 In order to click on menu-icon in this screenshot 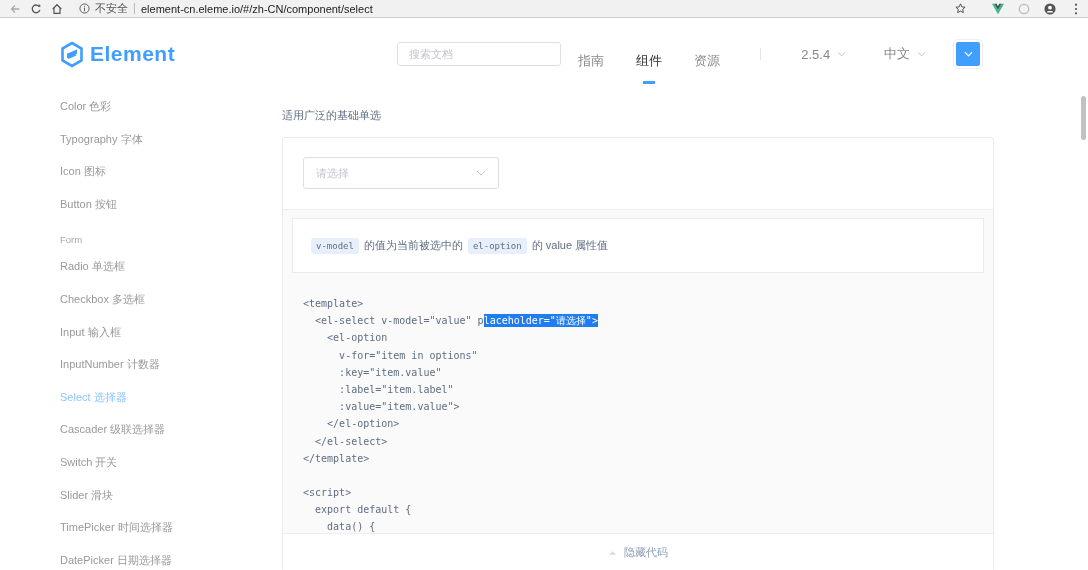, I will do `click(1076, 8)`.